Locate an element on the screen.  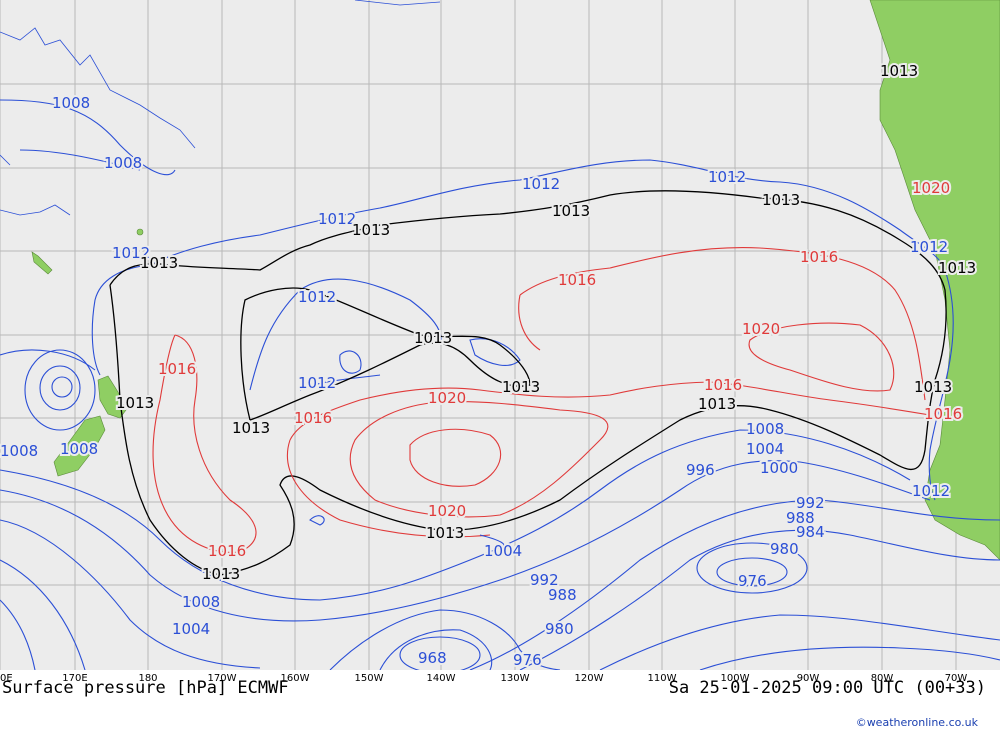
credit-link: ©weatheronline.co.uk is located at coordinates (917, 722).